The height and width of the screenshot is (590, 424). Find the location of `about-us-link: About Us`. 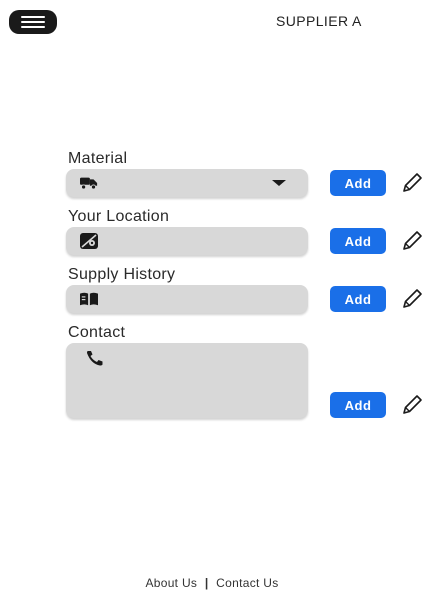

about-us-link: About Us is located at coordinates (171, 583).